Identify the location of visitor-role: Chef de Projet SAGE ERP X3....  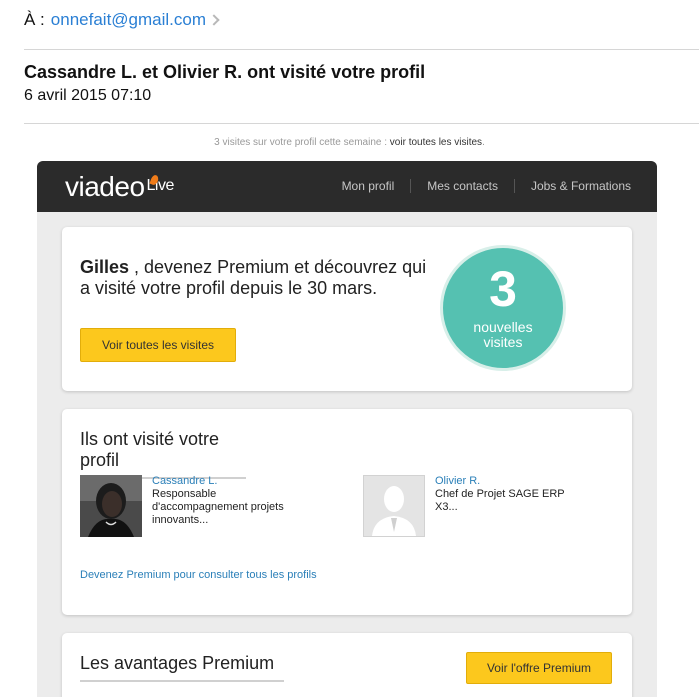
(500, 500).